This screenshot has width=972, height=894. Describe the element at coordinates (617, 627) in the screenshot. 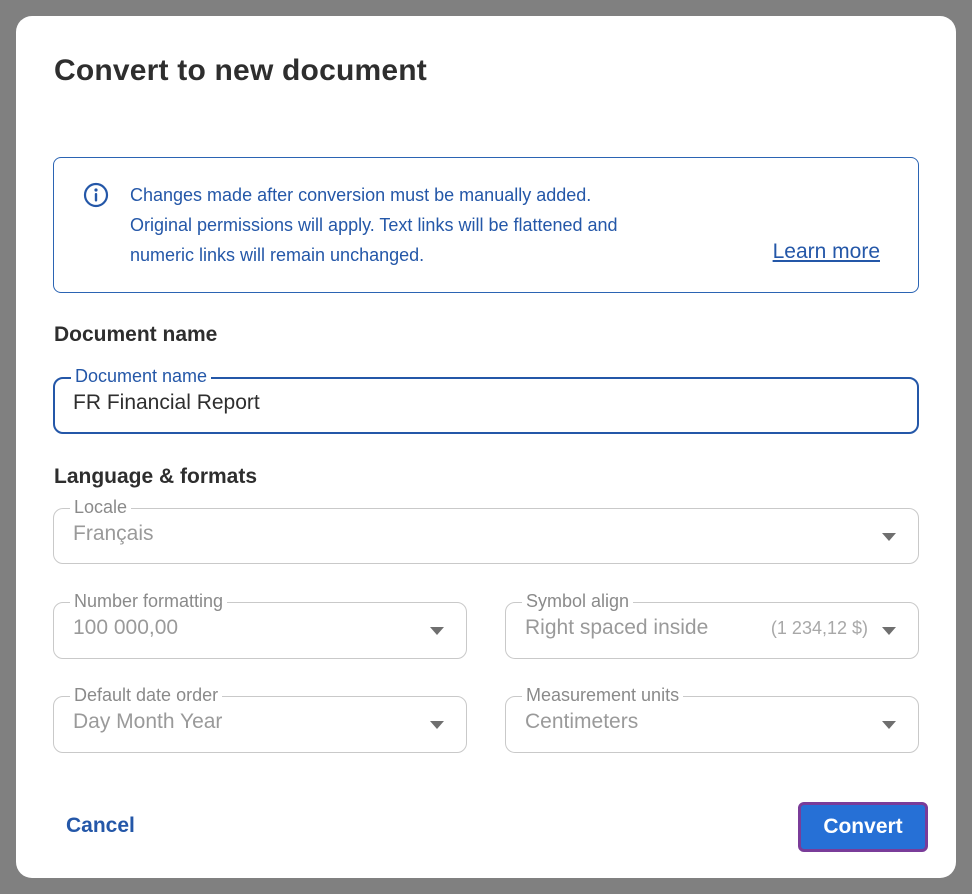

I see `symbol-align-value: Right spaced inside` at that location.